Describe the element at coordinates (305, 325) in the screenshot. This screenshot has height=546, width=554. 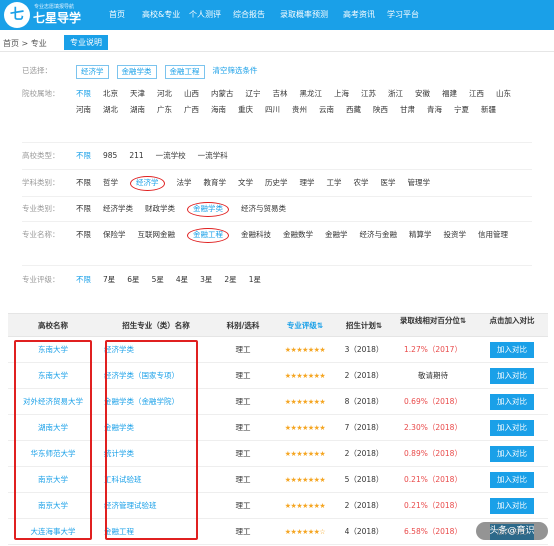
I see `col-rating-sort: 专业评级⇅` at that location.